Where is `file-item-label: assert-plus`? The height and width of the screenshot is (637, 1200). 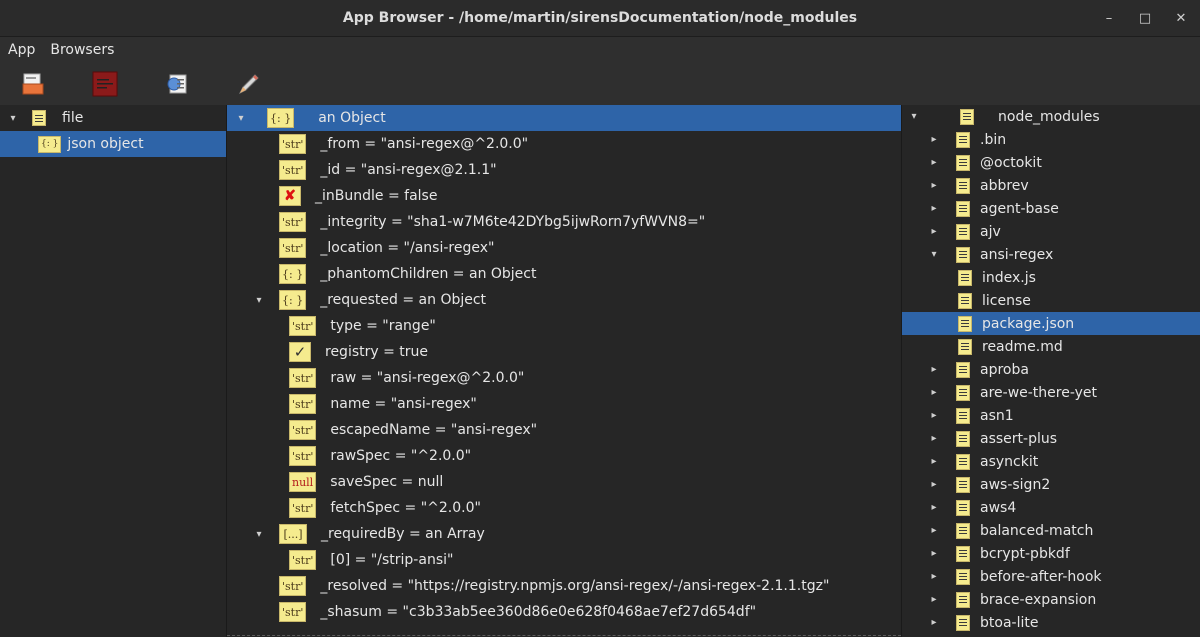 file-item-label: assert-plus is located at coordinates (1019, 438).